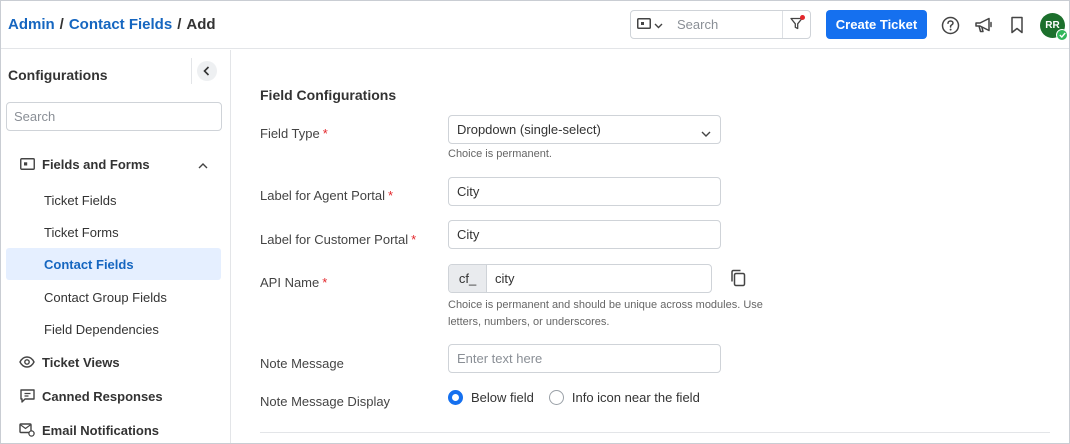 The width and height of the screenshot is (1070, 444). Describe the element at coordinates (468, 278) in the screenshot. I see `api-name-prefix: cf_` at that location.